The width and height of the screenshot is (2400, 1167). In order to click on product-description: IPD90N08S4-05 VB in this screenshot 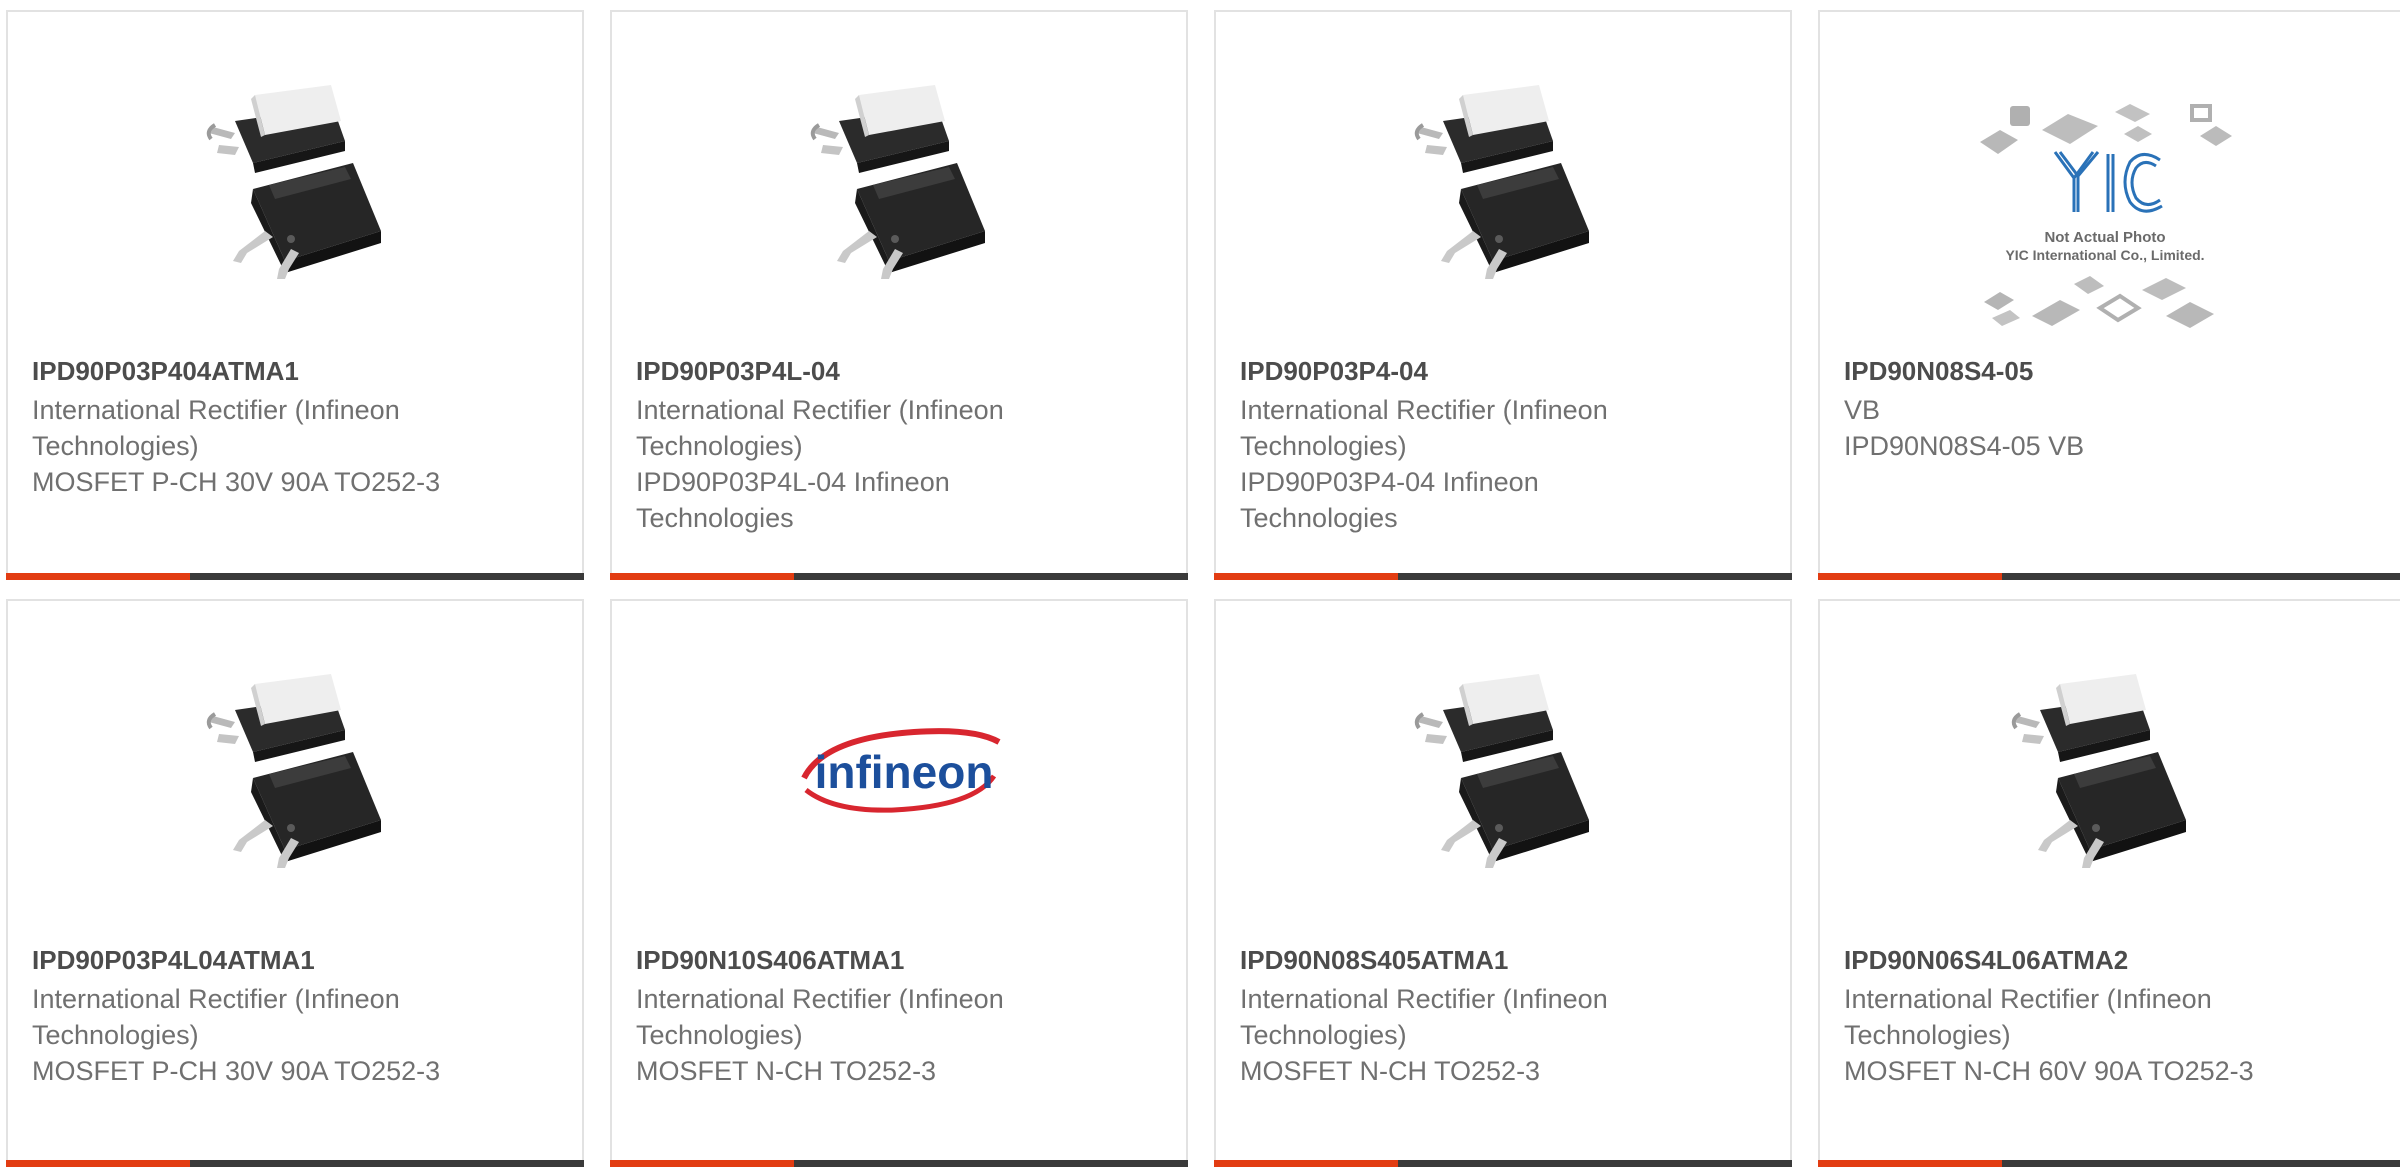, I will do `click(1964, 446)`.